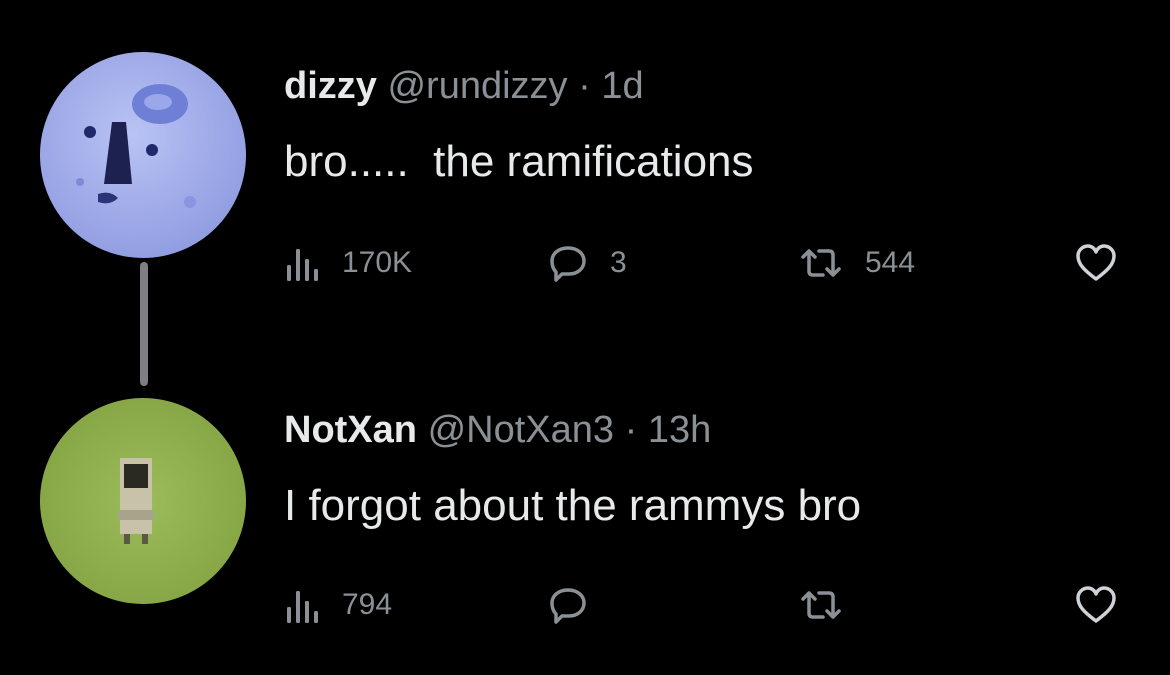 The image size is (1170, 675). I want to click on thread-connector, so click(144, 324).